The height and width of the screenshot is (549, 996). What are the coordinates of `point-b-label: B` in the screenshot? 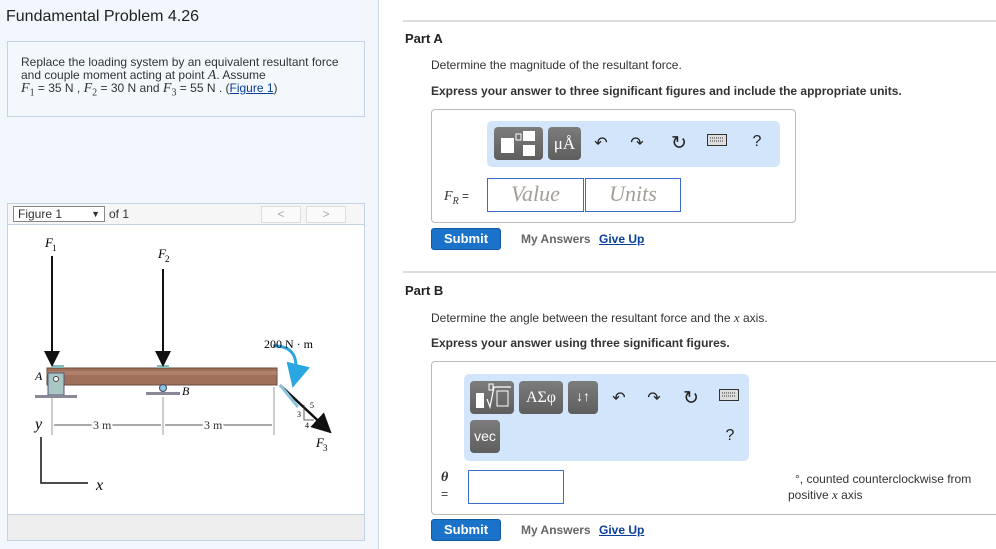 It's located at (186, 391).